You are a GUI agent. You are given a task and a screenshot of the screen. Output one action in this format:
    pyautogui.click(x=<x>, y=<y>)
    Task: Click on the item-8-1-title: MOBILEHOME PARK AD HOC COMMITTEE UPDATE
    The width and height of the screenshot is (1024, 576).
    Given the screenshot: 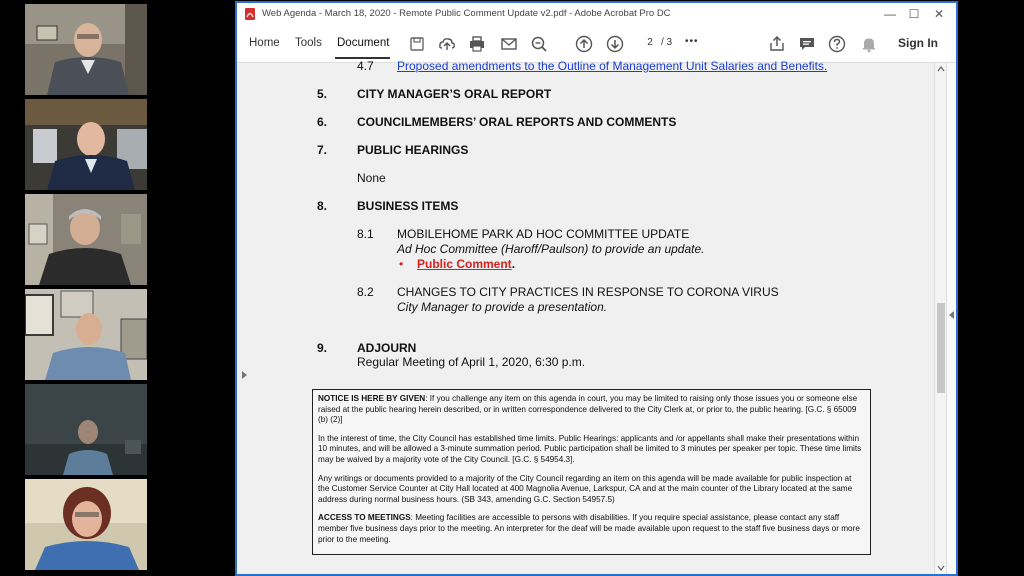 What is the action you would take?
    pyautogui.click(x=543, y=234)
    